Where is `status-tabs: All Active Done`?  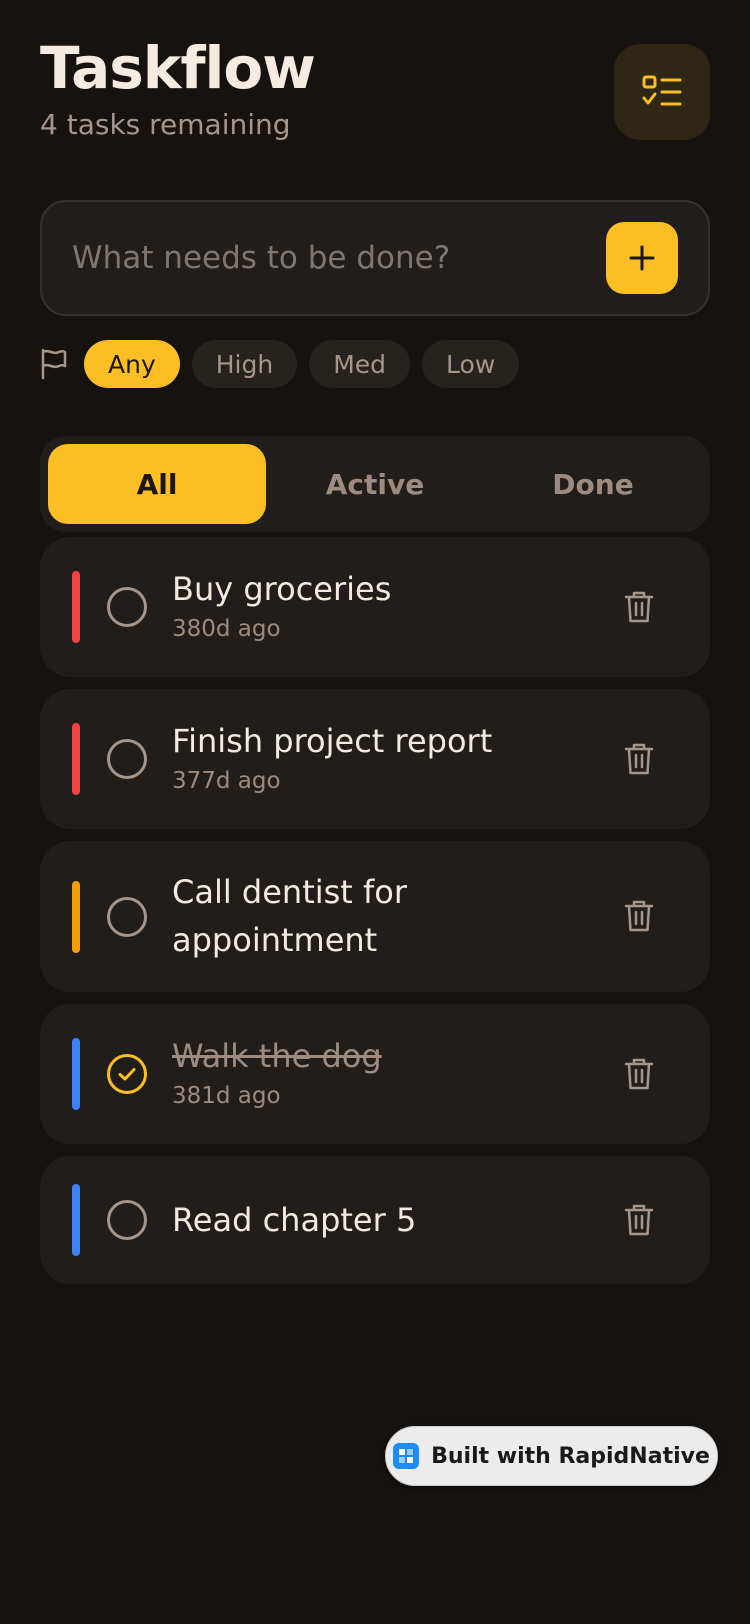 status-tabs: All Active Done is located at coordinates (375, 484).